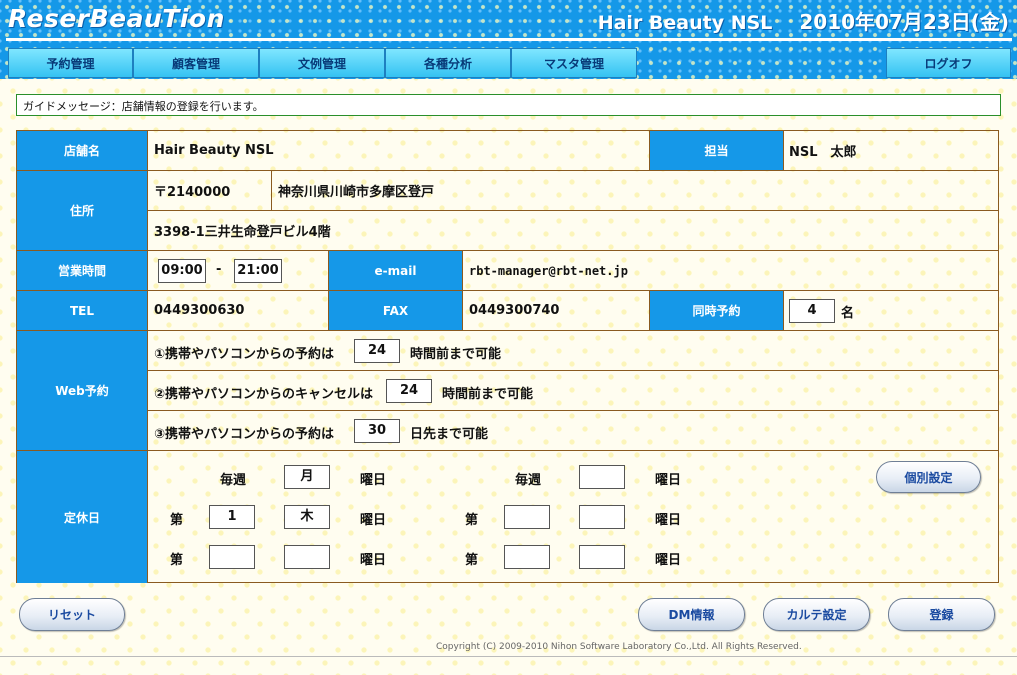 This screenshot has width=1017, height=675. What do you see at coordinates (602, 477) in the screenshot?
I see `weekly-day-2-input` at bounding box center [602, 477].